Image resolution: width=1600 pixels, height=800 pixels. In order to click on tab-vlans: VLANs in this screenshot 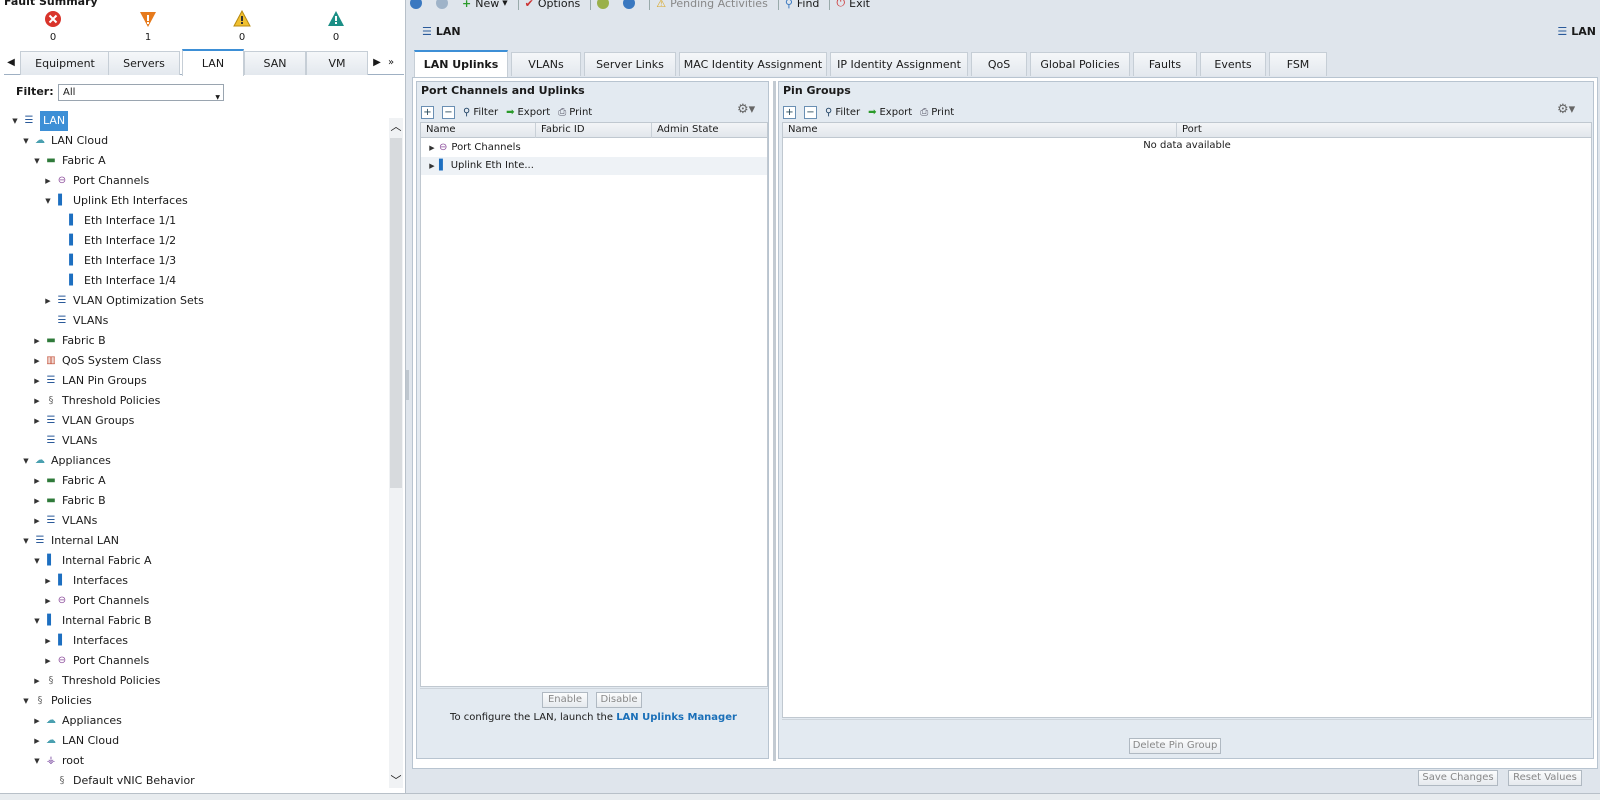, I will do `click(546, 64)`.